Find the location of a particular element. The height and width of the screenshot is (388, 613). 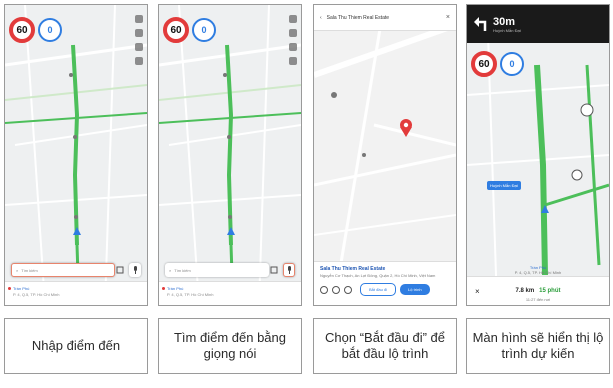

place-title: Sala Thu Thiem Real Estate is located at coordinates (353, 269).